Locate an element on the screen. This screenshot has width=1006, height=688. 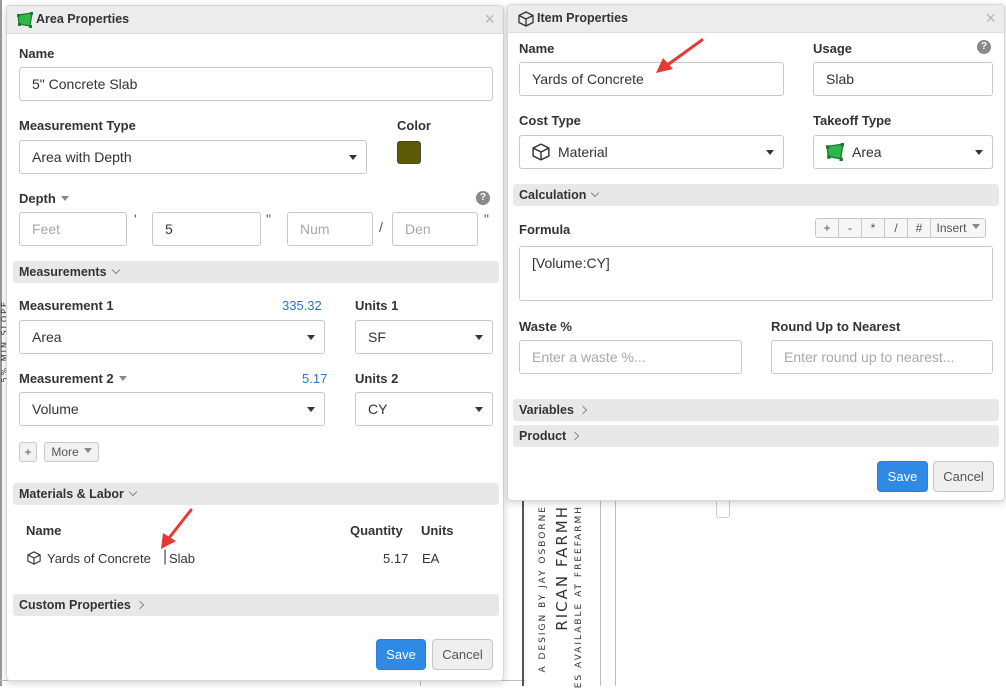
name-label: Name is located at coordinates (37, 53).